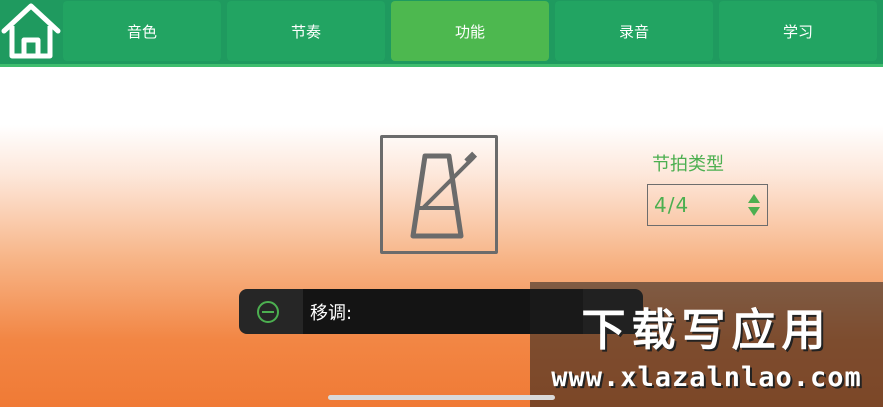 The image size is (883, 407). I want to click on minus-circle-icon, so click(268, 311).